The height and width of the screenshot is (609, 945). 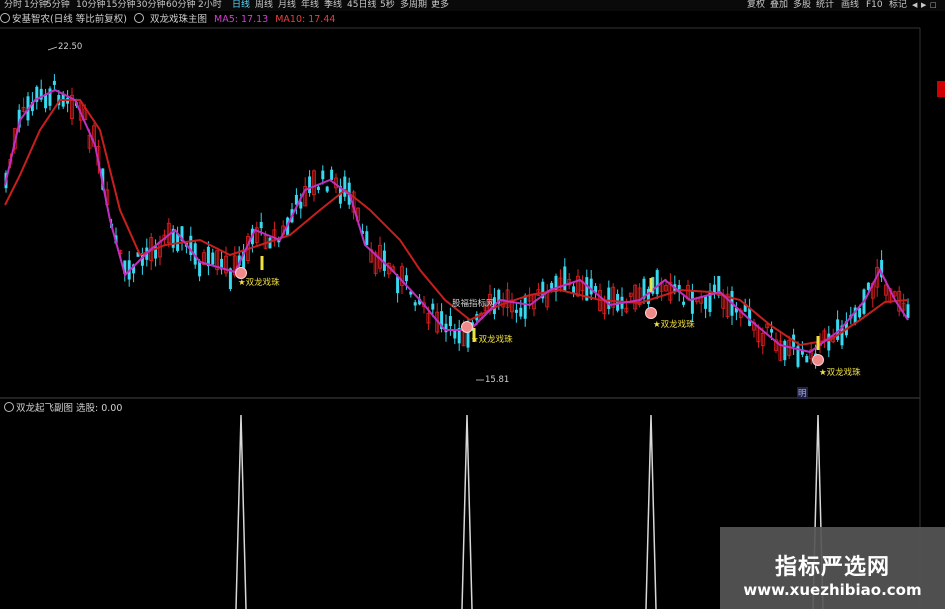 I want to click on source-label: 股福指标网, so click(x=473, y=304).